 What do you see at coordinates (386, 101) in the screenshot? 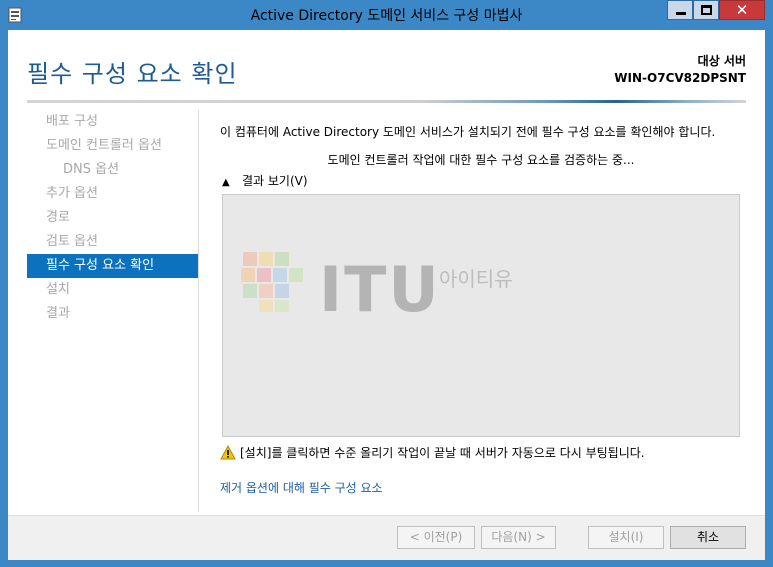
I see `title-divider` at bounding box center [386, 101].